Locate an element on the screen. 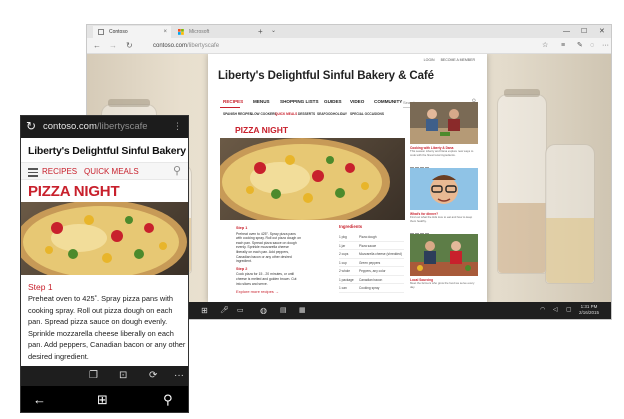 This screenshot has height=419, width=624. nav-shopping-lists: SHOPPING LISTS is located at coordinates (299, 101).